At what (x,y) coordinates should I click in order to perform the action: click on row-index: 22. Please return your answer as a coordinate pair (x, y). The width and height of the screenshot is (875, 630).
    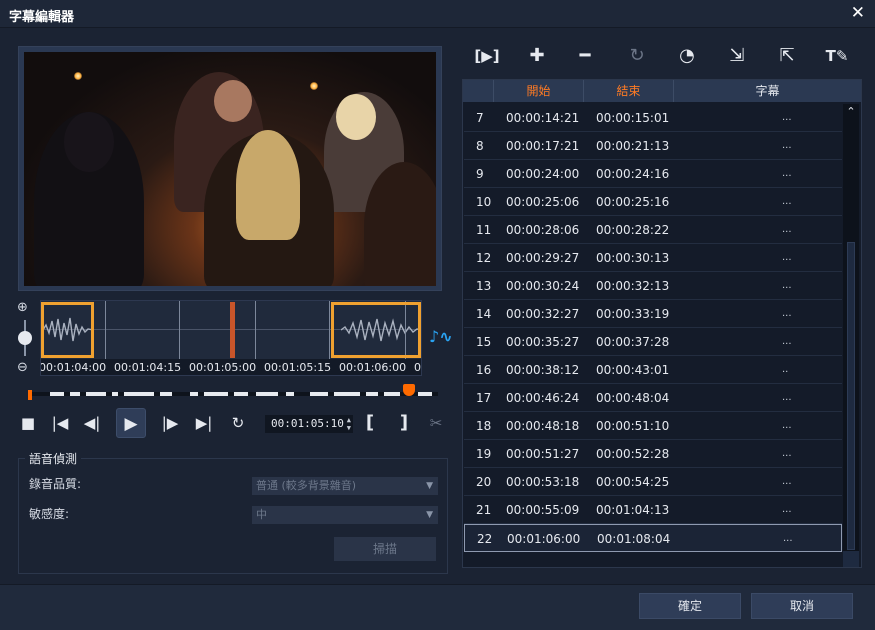
    Looking at the image, I should click on (485, 539).